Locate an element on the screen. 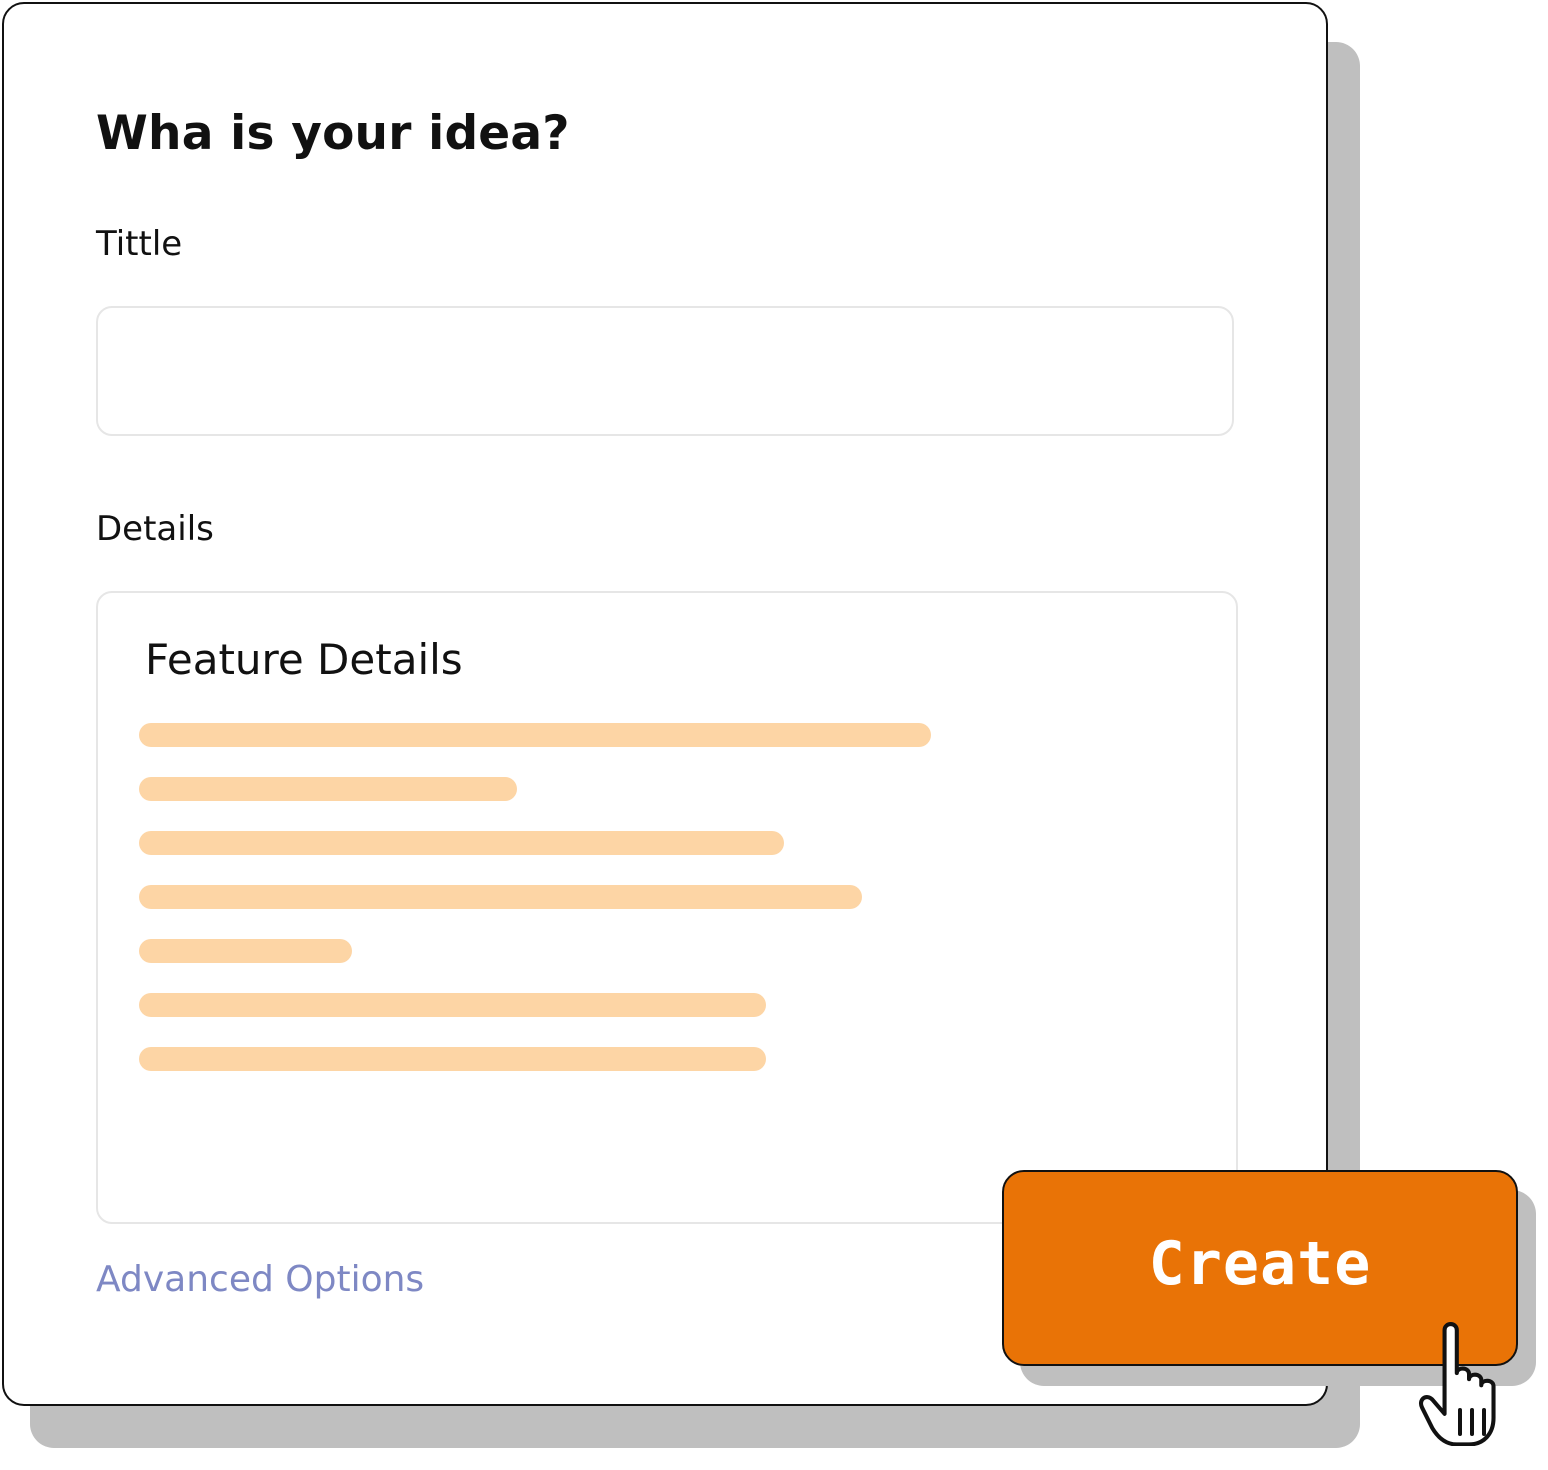 This screenshot has width=1548, height=1470. form-heading: Wha is your idea? is located at coordinates (333, 133).